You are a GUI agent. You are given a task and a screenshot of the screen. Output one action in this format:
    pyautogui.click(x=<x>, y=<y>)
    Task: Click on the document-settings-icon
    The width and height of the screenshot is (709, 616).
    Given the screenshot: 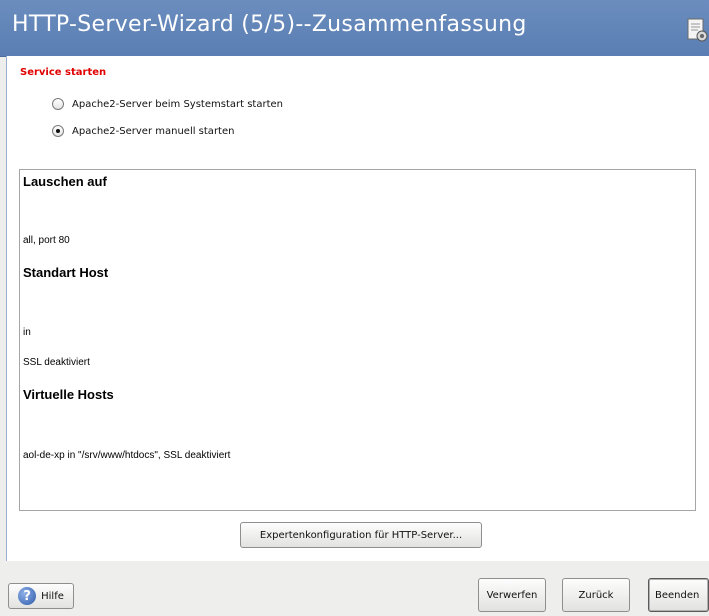 What is the action you would take?
    pyautogui.click(x=697, y=30)
    